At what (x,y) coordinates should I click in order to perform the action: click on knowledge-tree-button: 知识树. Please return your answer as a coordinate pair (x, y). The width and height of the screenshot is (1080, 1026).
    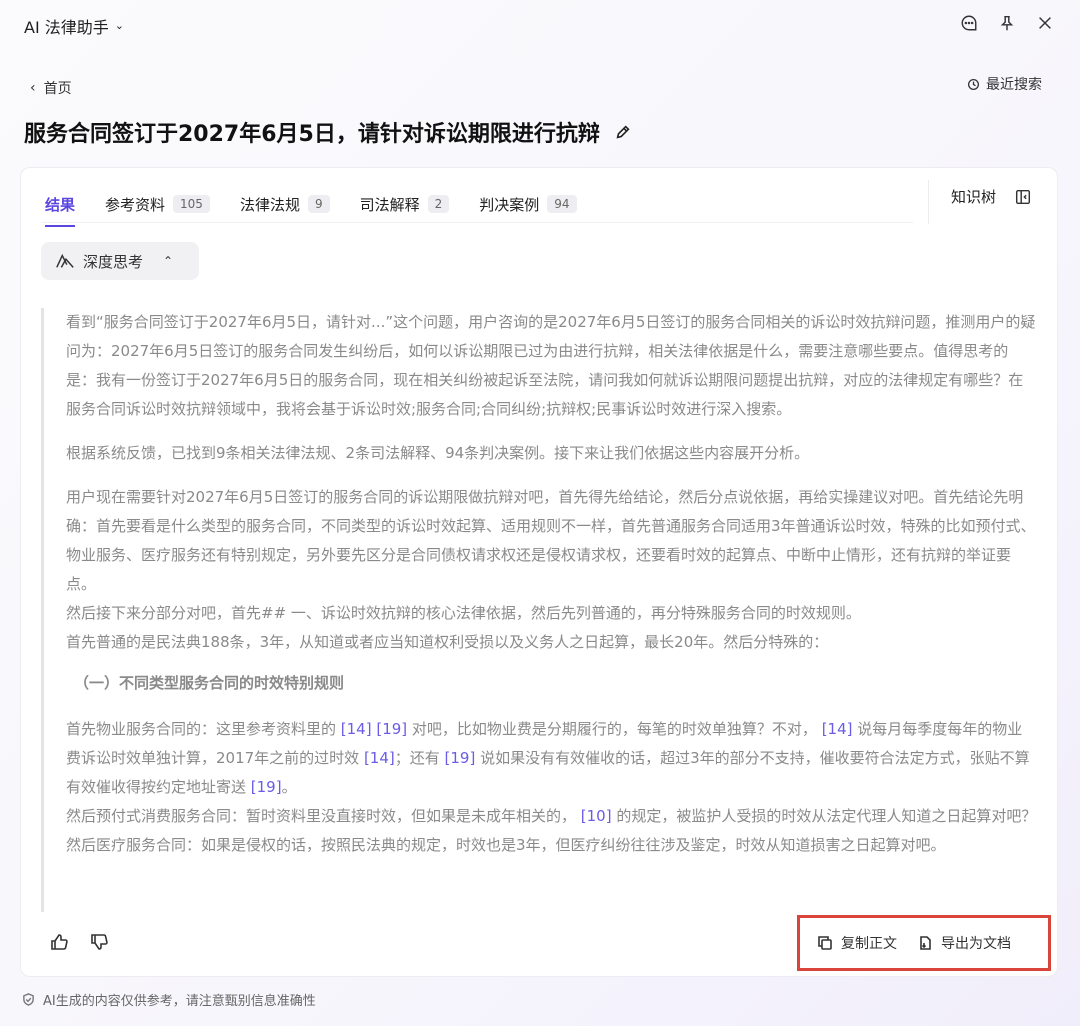
    Looking at the image, I should click on (991, 196).